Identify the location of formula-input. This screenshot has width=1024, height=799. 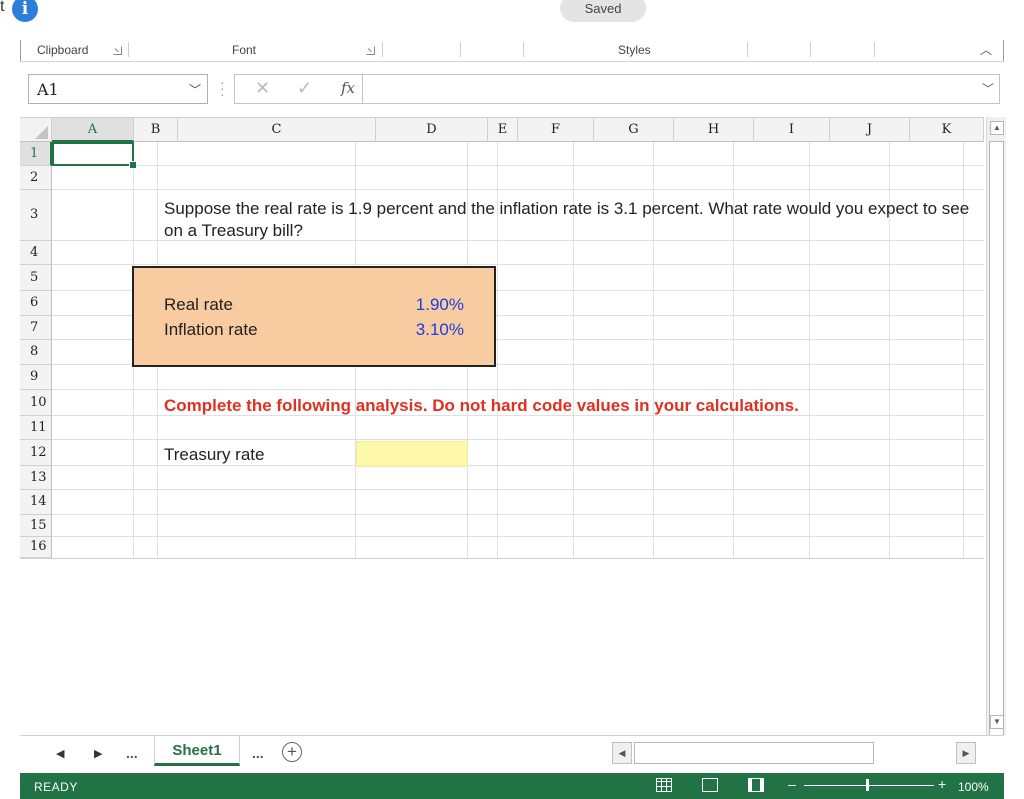
(681, 89).